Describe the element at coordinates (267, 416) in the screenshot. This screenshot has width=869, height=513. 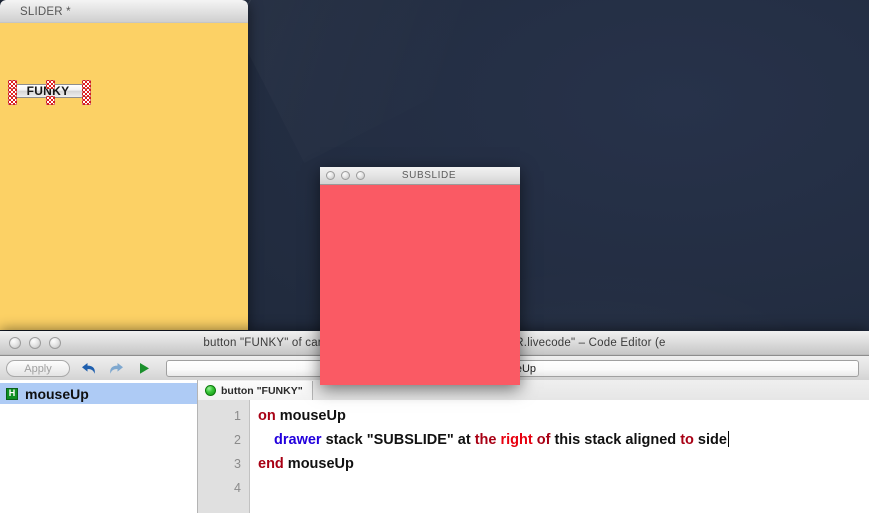
I see `code-token: on` at that location.